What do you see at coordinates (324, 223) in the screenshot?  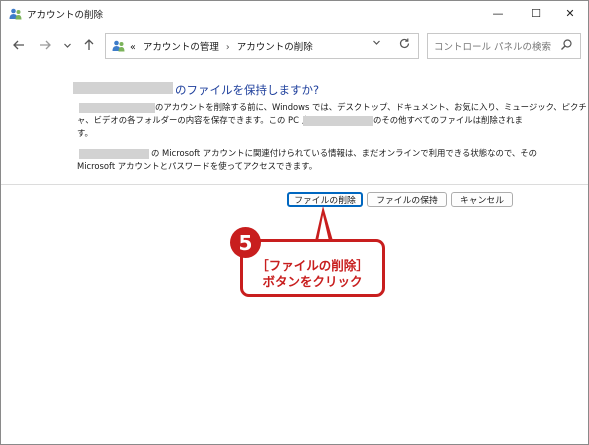 I see `callout-pointer` at bounding box center [324, 223].